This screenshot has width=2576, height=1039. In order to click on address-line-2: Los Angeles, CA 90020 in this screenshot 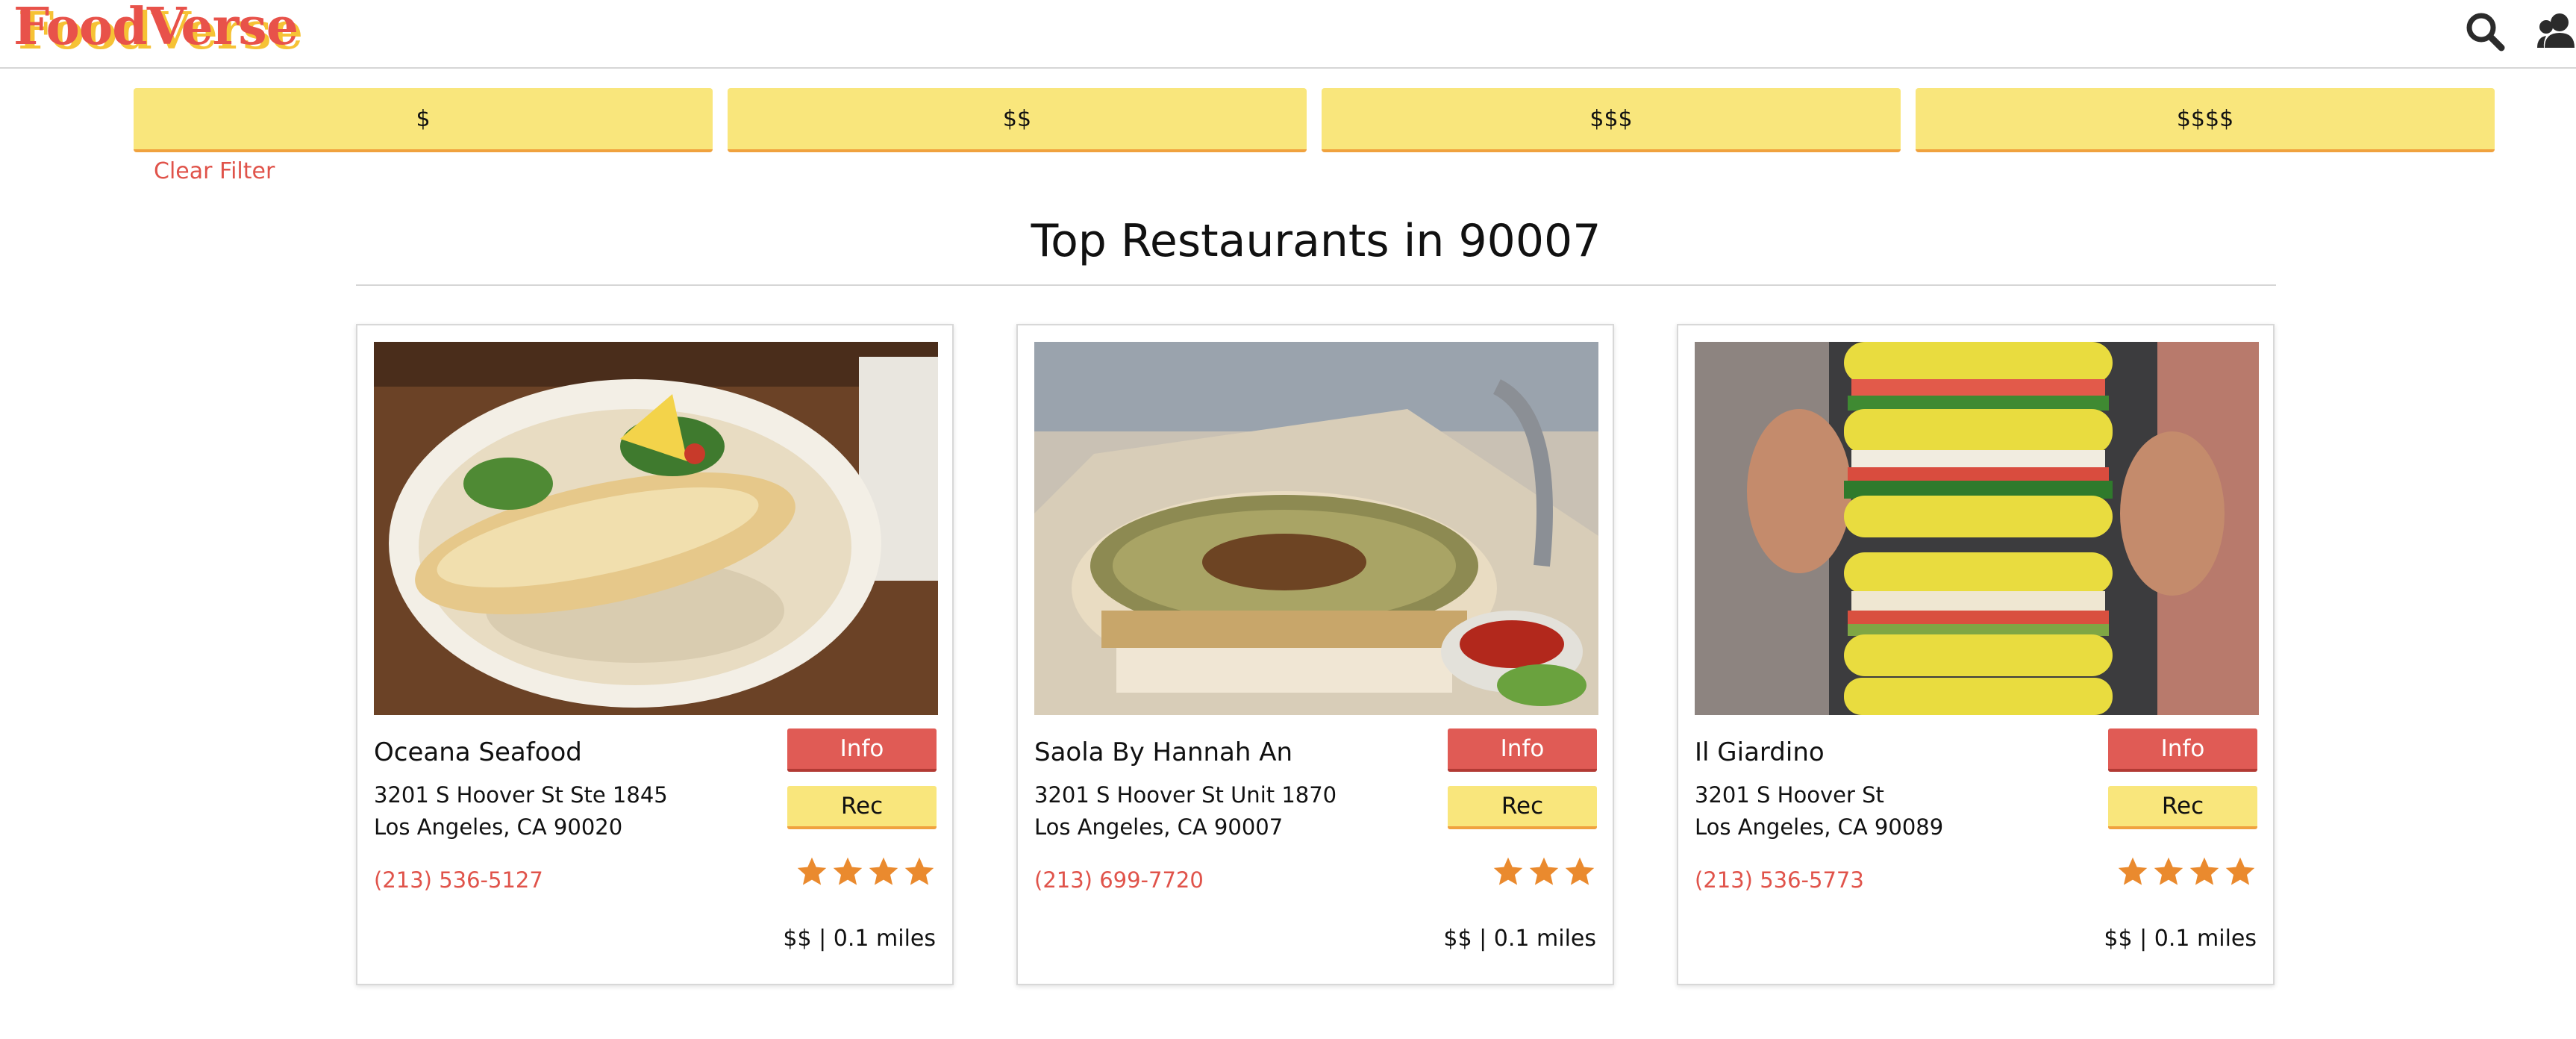, I will do `click(498, 827)`.